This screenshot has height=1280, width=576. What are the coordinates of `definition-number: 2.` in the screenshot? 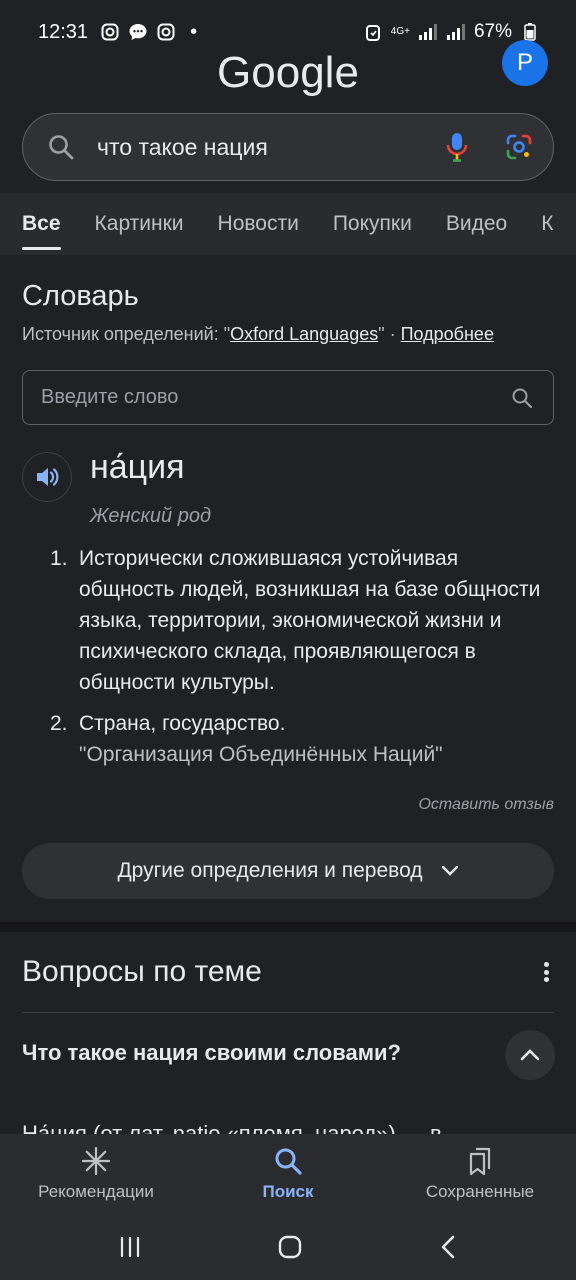 It's located at (59, 723).